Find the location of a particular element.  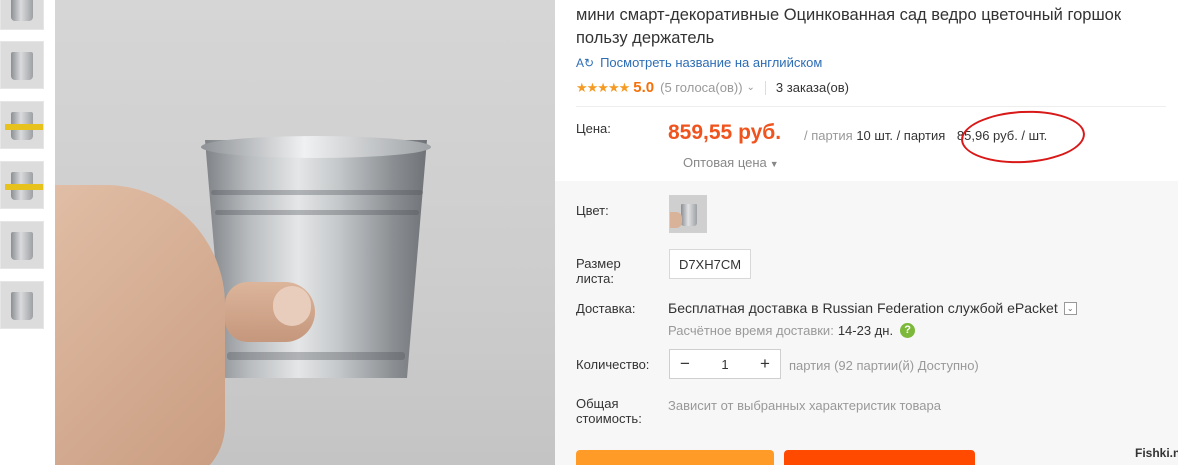

watermark: Fishki.net is located at coordinates (1156, 453).